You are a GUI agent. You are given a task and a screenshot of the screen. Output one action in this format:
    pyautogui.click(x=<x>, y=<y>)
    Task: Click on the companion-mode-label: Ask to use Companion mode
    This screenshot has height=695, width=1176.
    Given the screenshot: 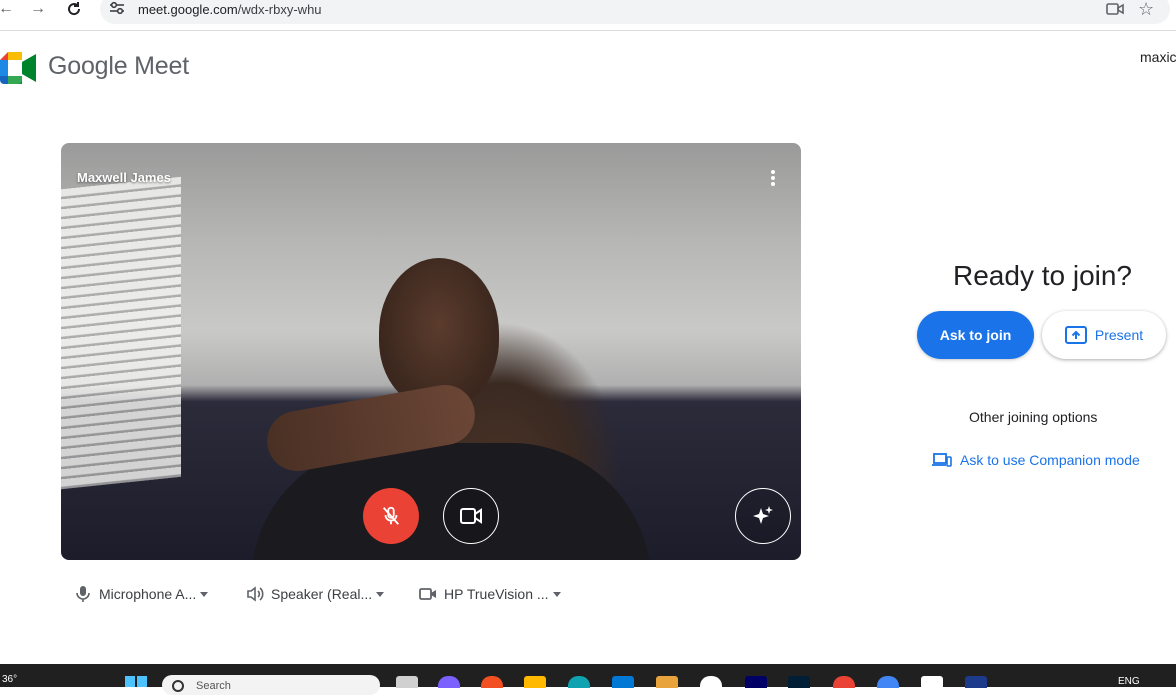 What is the action you would take?
    pyautogui.click(x=1050, y=460)
    